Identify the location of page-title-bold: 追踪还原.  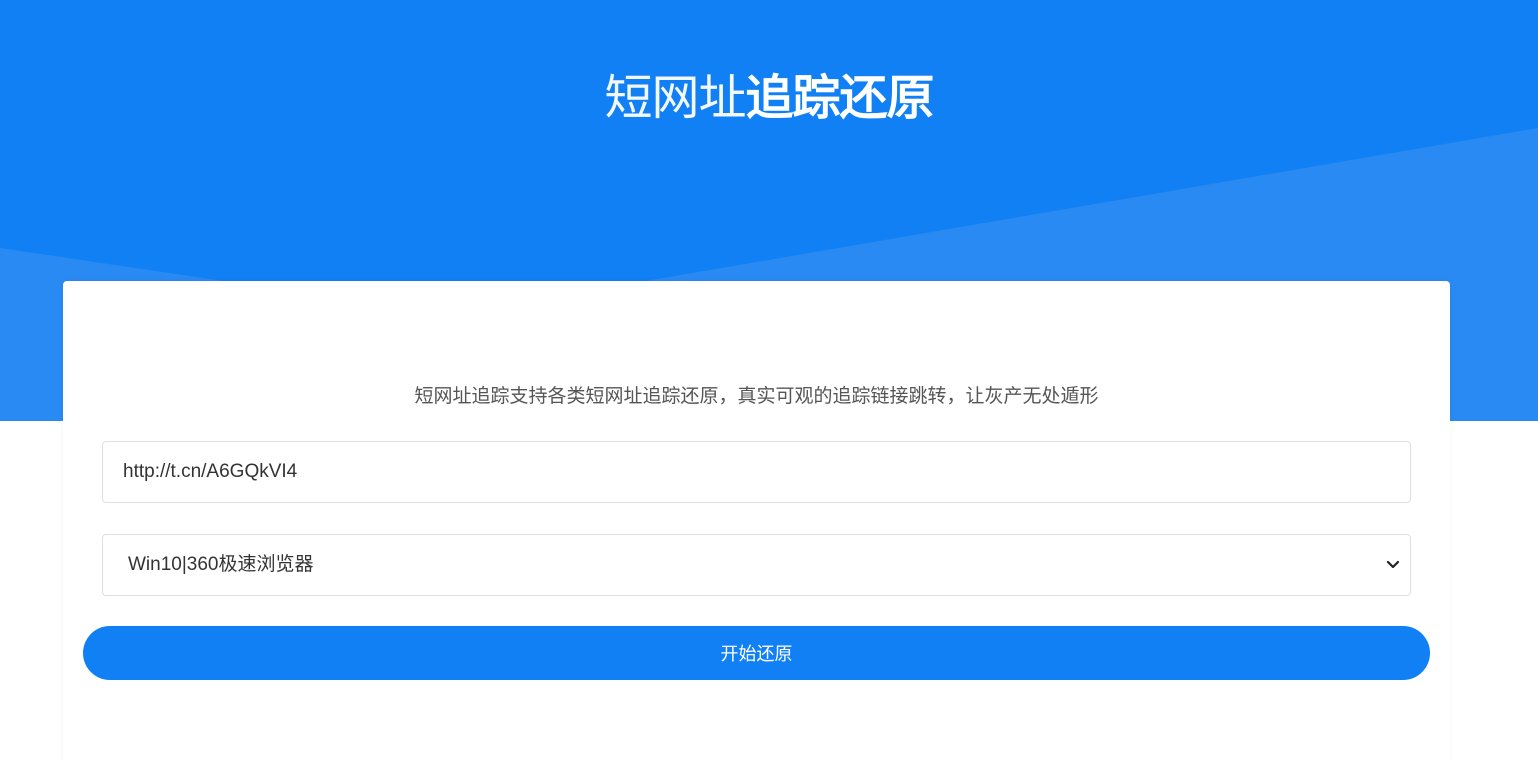
(840, 98).